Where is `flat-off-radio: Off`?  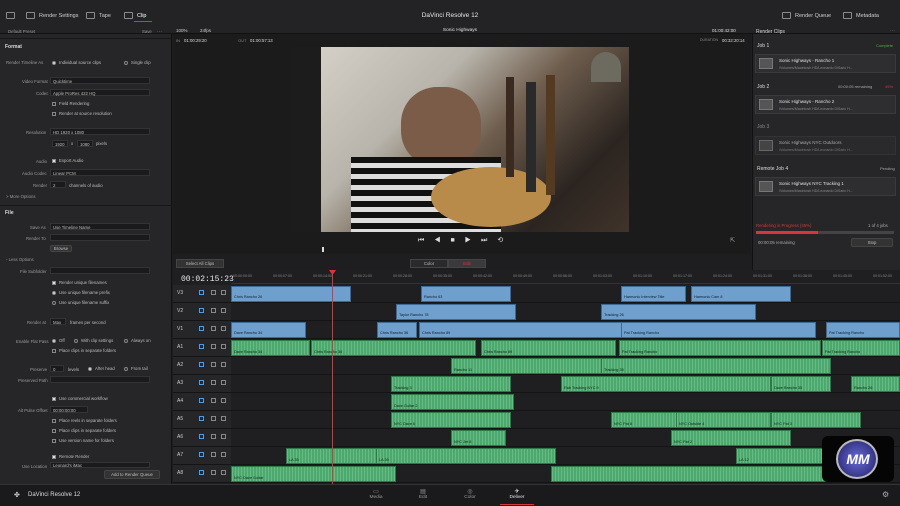 flat-off-radio: Off is located at coordinates (58, 340).